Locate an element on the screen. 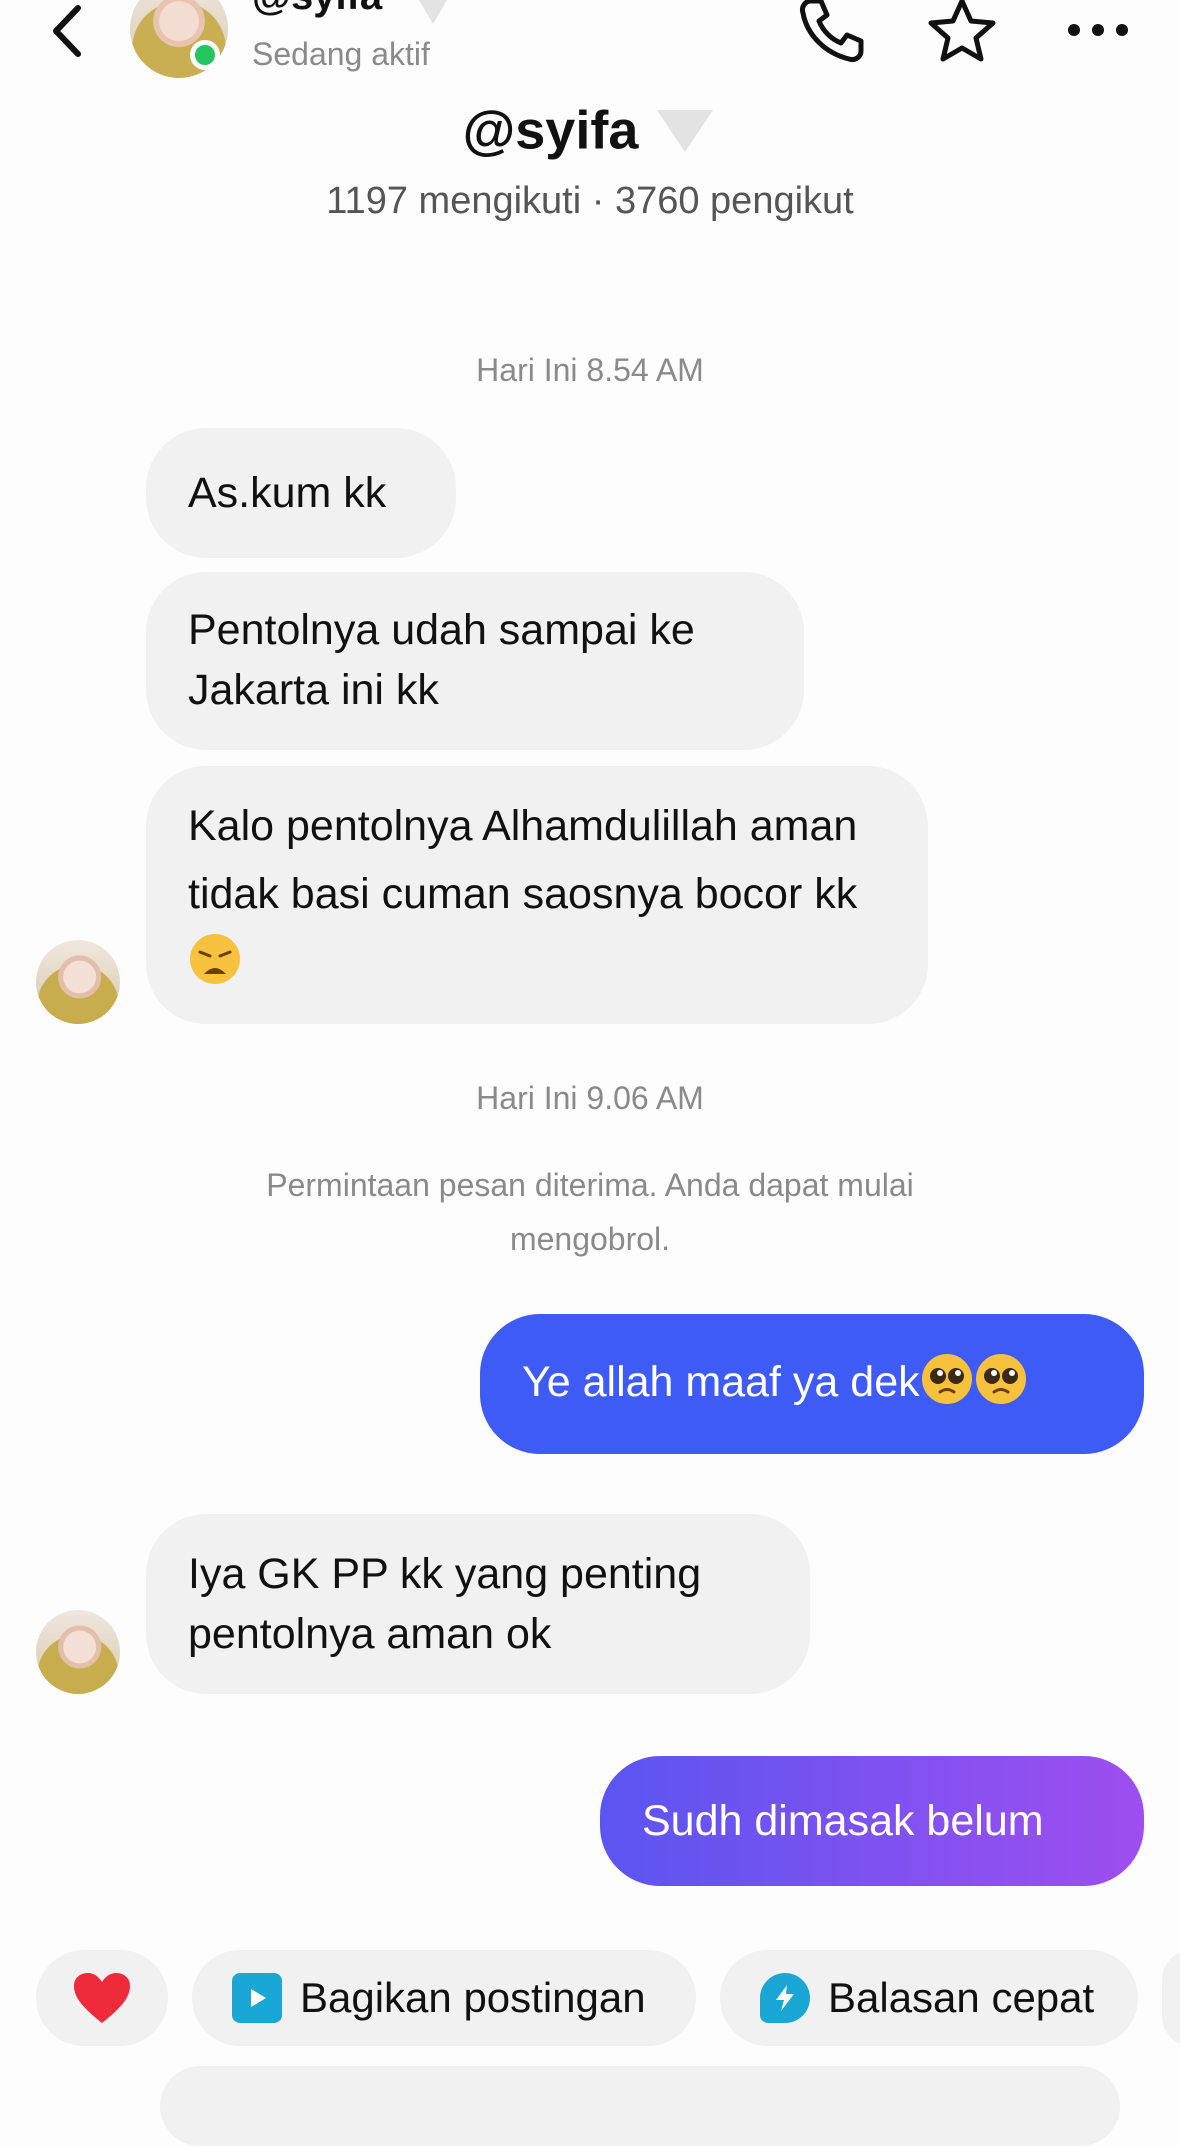  play-square-icon is located at coordinates (257, 1998).